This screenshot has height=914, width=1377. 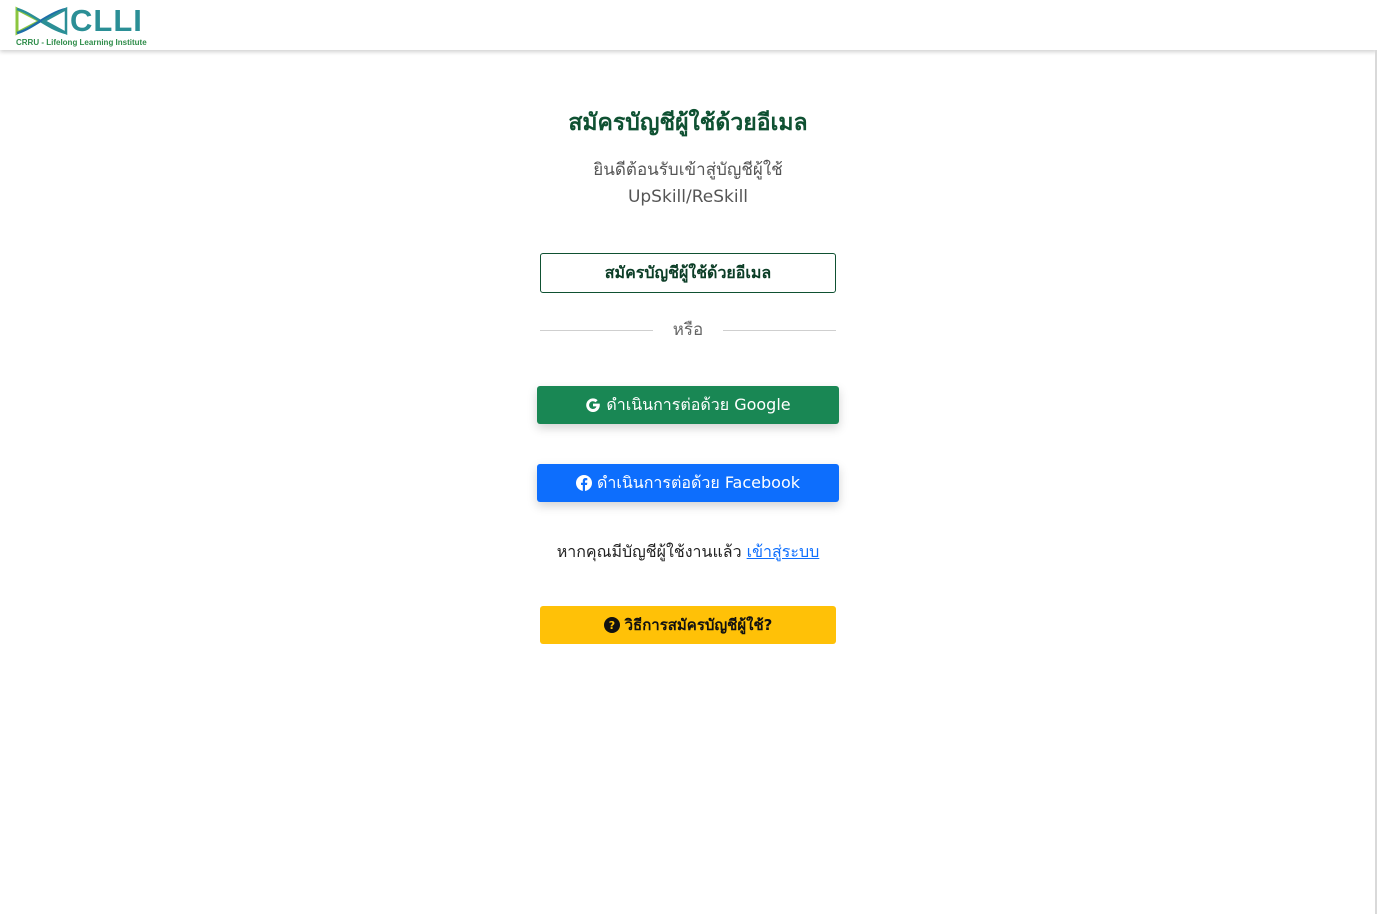 I want to click on google-icon, so click(x=593, y=405).